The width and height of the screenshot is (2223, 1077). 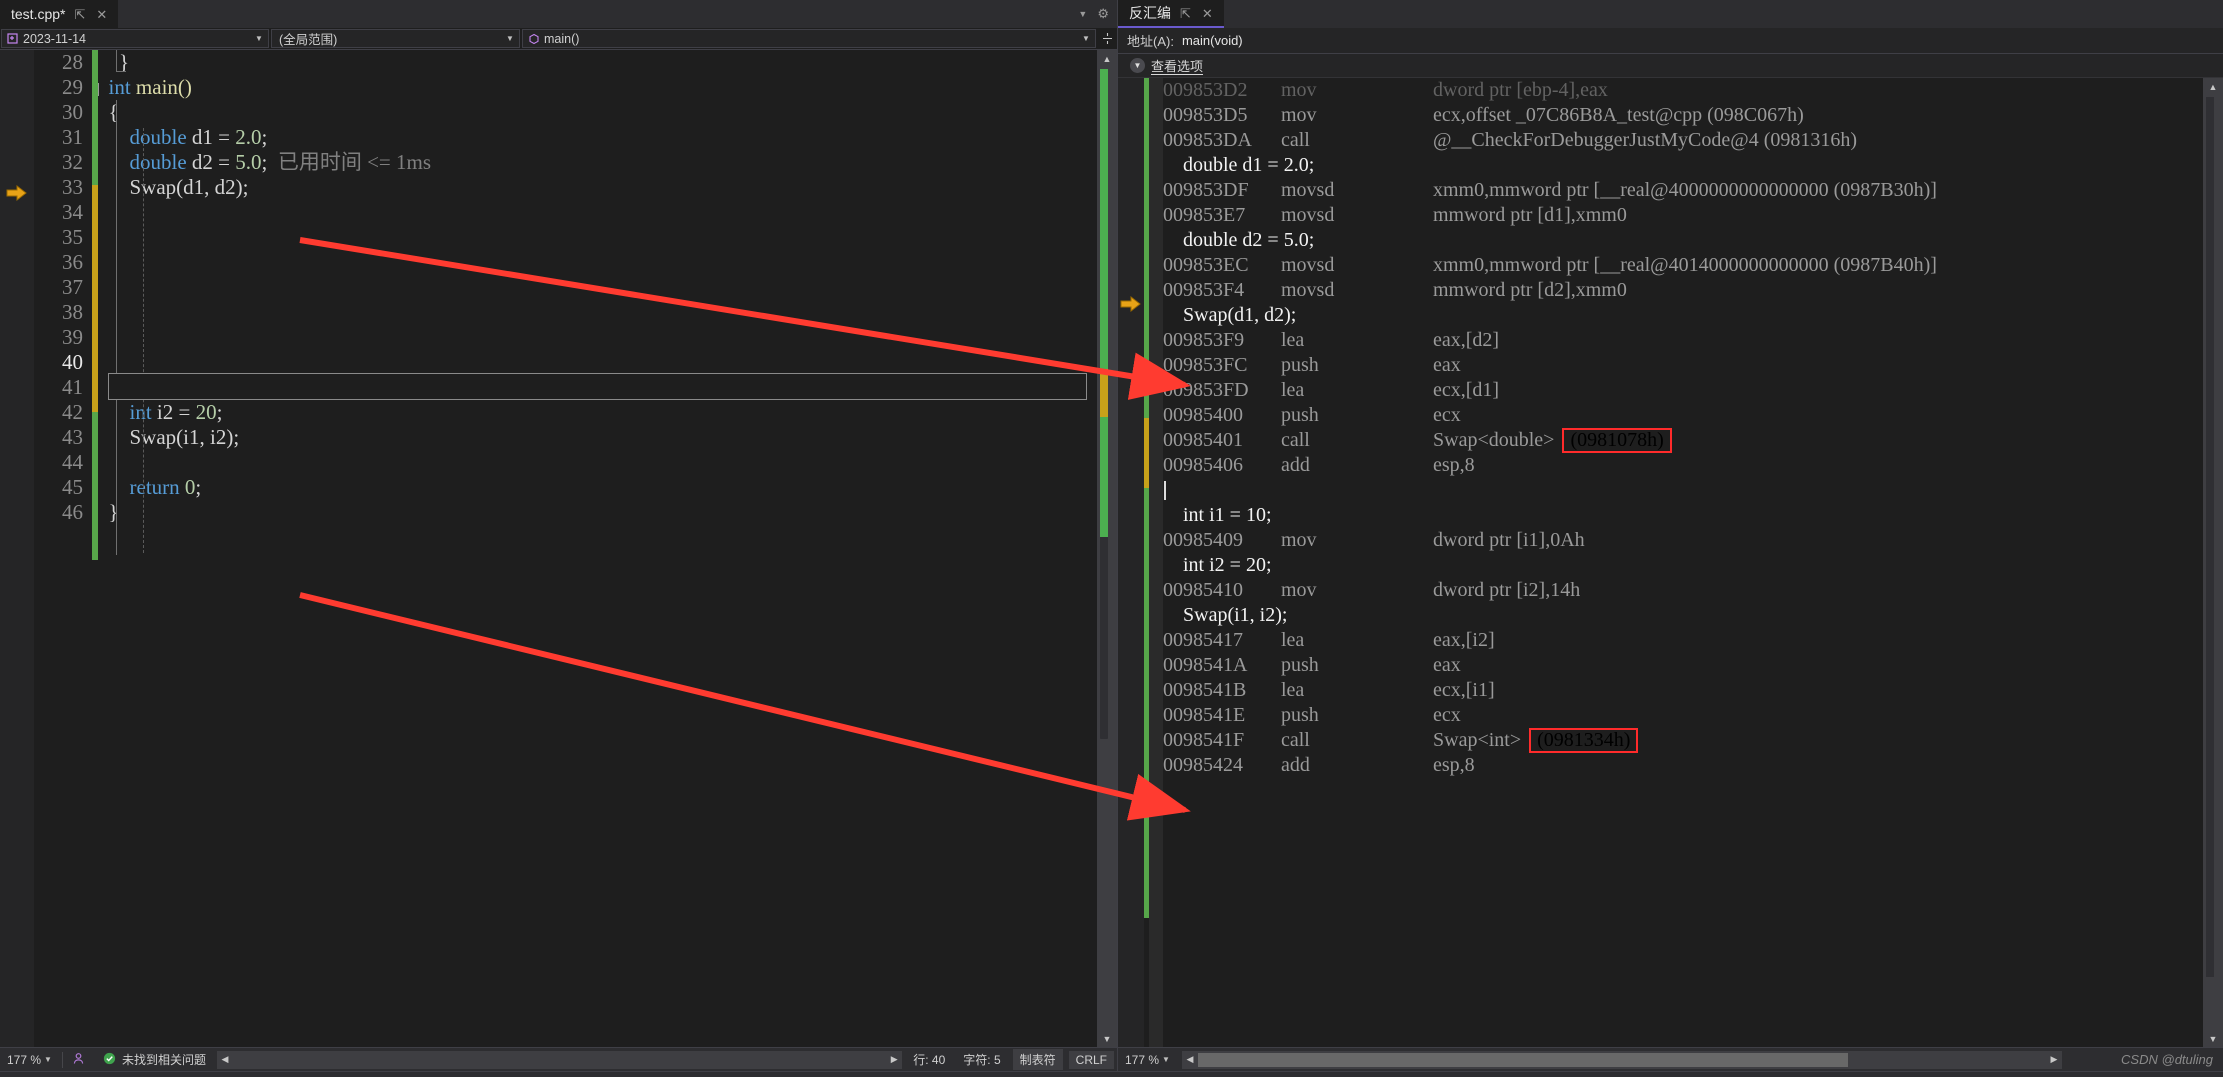 I want to click on disassembly-instruction-row: 009853F9 lea eax,[d2], so click(x=1683, y=340).